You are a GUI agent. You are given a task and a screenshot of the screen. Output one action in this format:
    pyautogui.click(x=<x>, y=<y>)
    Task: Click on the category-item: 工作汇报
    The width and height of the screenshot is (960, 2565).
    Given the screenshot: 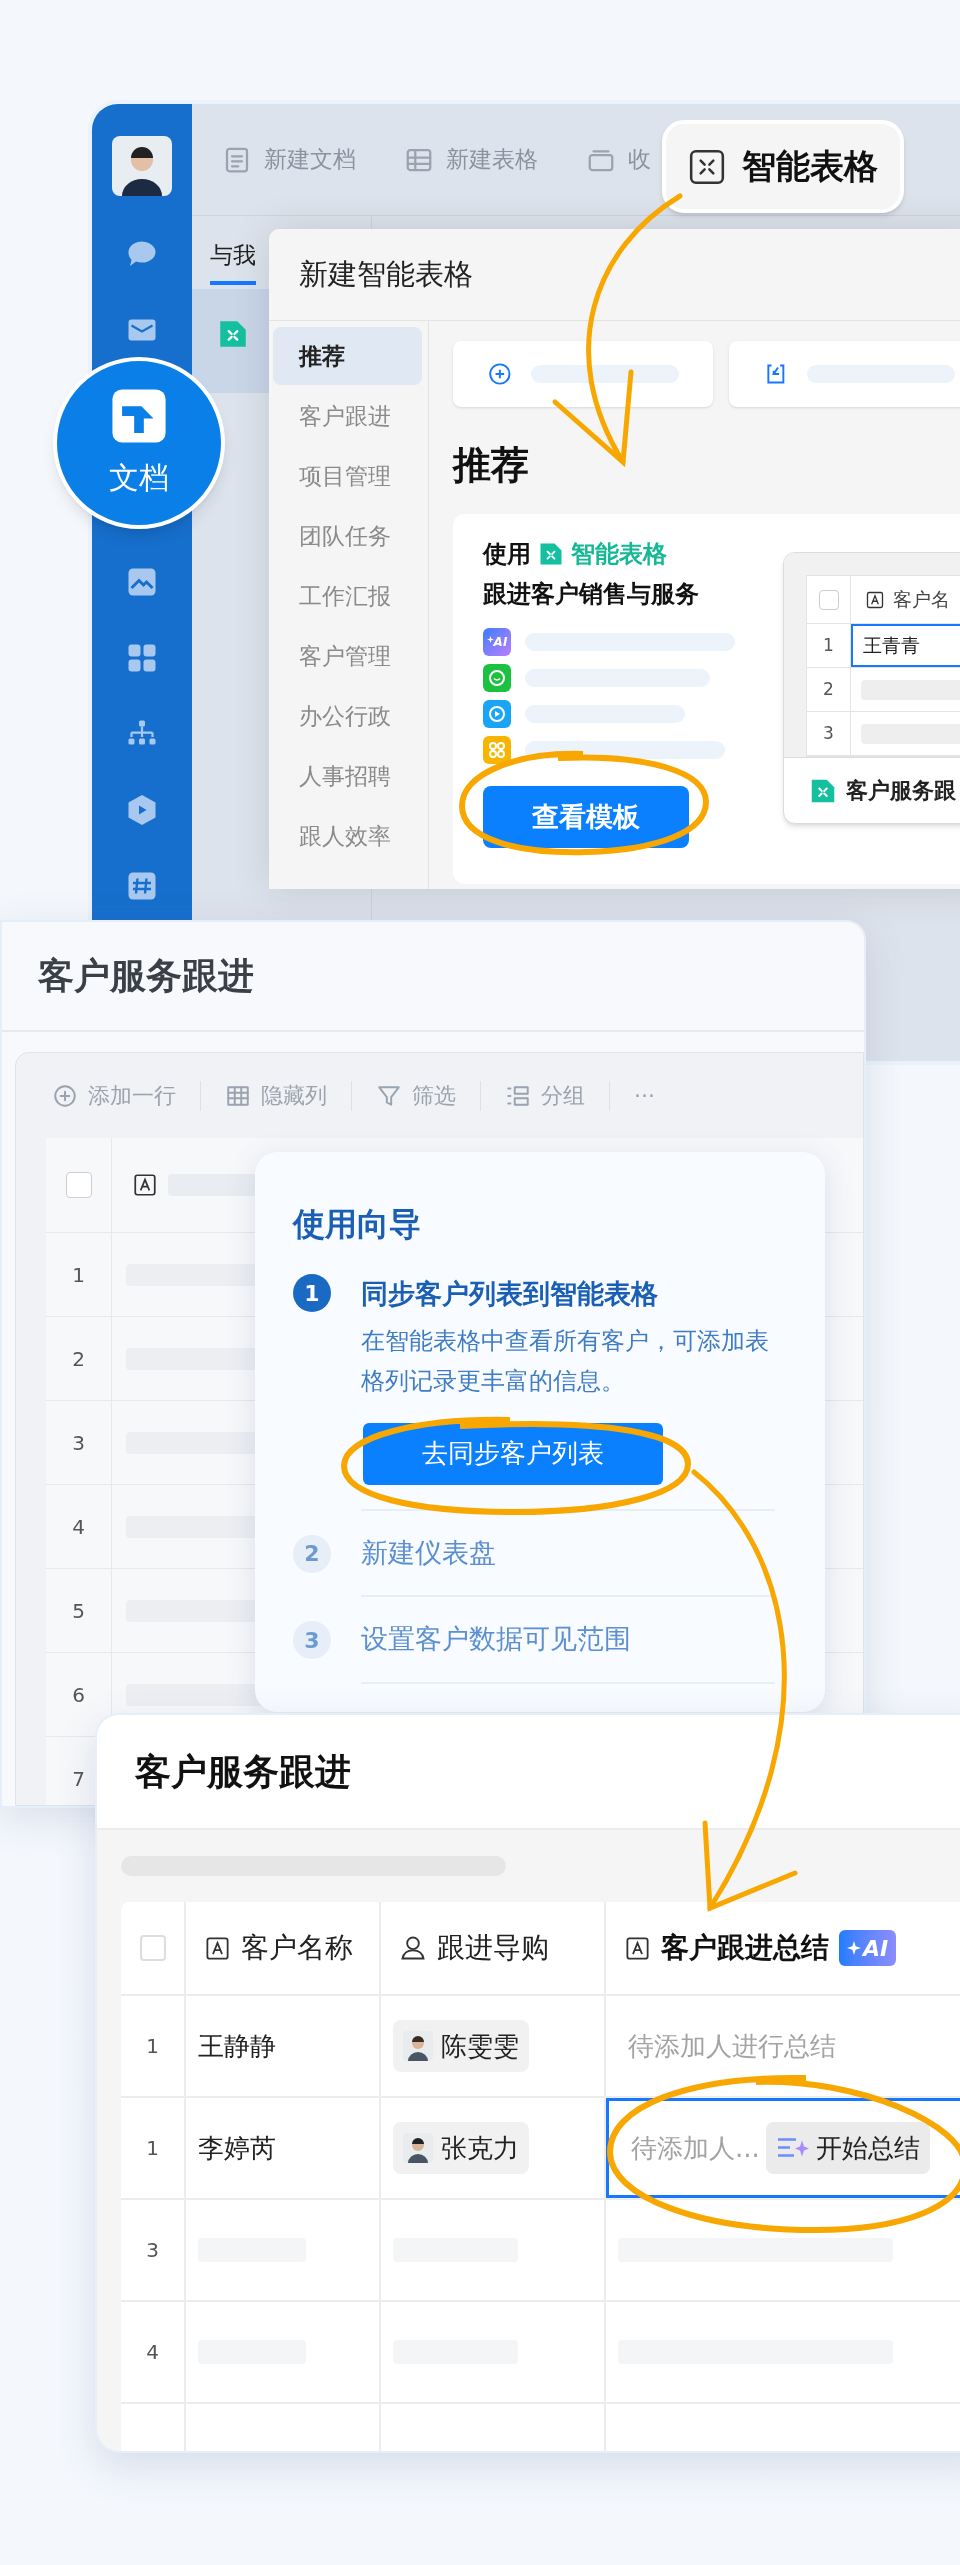 What is the action you would take?
    pyautogui.click(x=347, y=596)
    